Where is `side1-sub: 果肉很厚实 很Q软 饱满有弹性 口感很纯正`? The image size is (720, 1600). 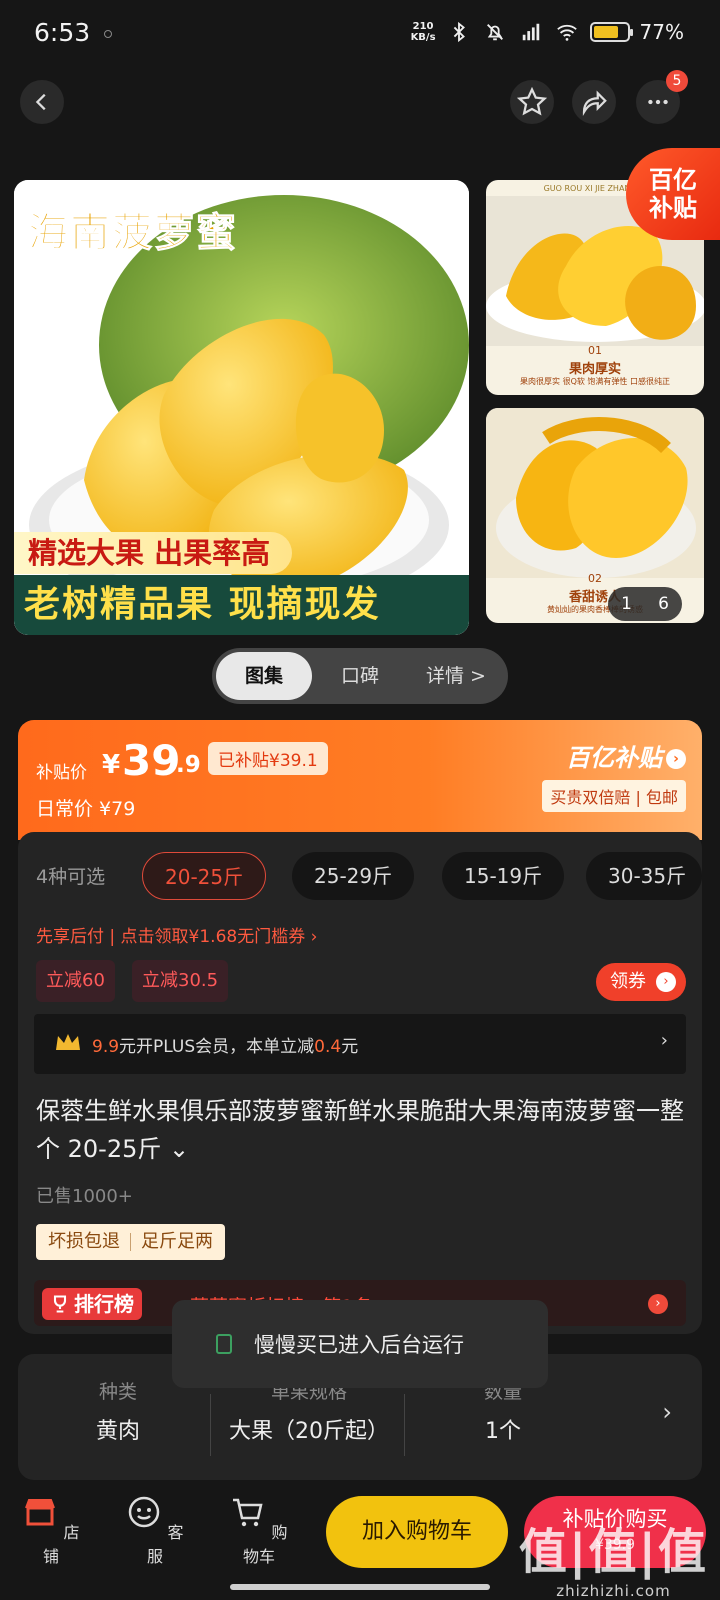
side1-sub: 果肉很厚实 很Q软 饱满有弹性 口感很纯正 is located at coordinates (595, 381).